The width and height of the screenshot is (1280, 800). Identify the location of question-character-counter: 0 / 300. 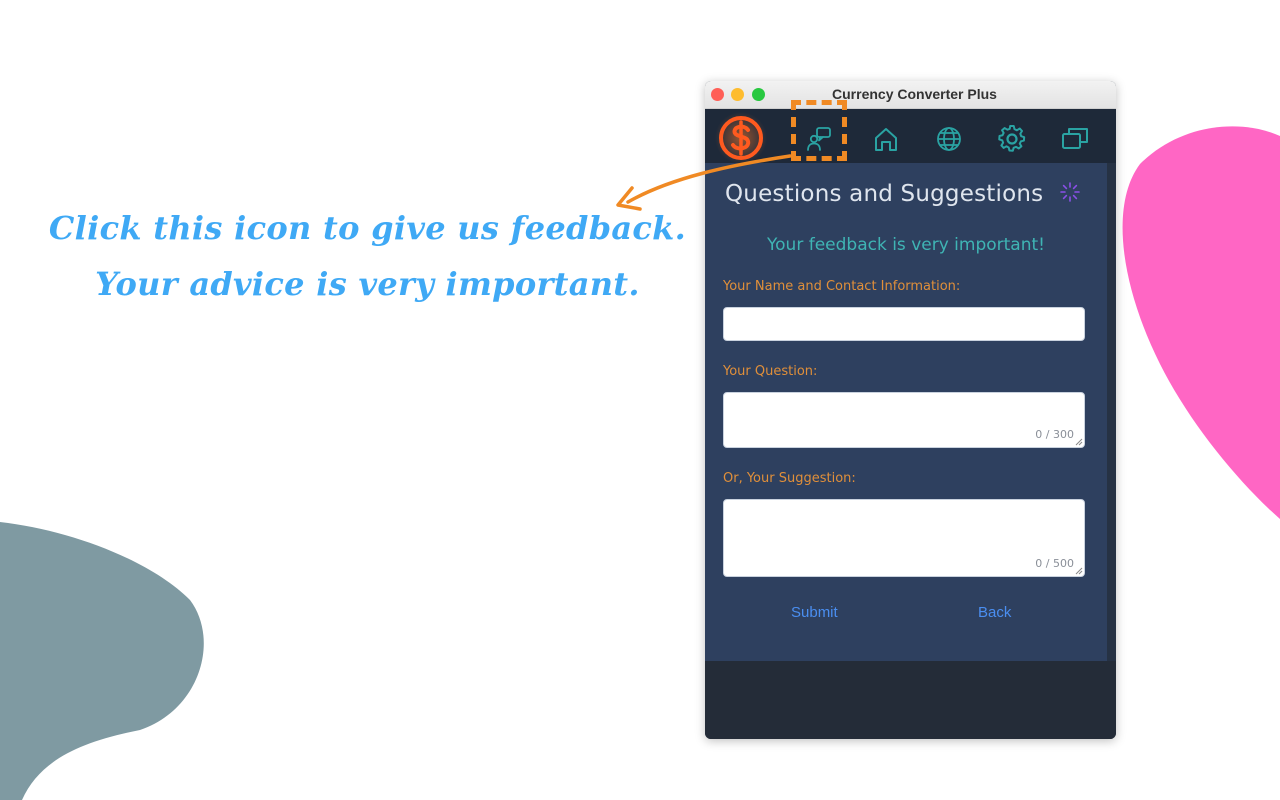
(1054, 434).